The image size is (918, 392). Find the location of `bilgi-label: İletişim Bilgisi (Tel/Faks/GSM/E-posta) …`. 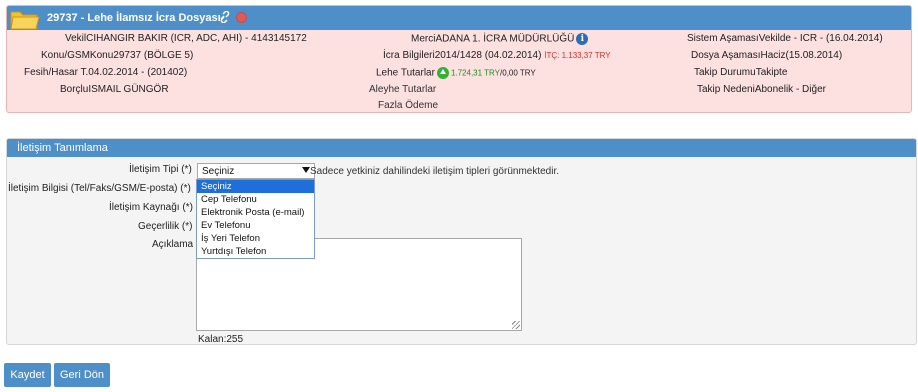

bilgi-label: İletişim Bilgisi (Tel/Faks/GSM/E-posta) … is located at coordinates (99, 188).